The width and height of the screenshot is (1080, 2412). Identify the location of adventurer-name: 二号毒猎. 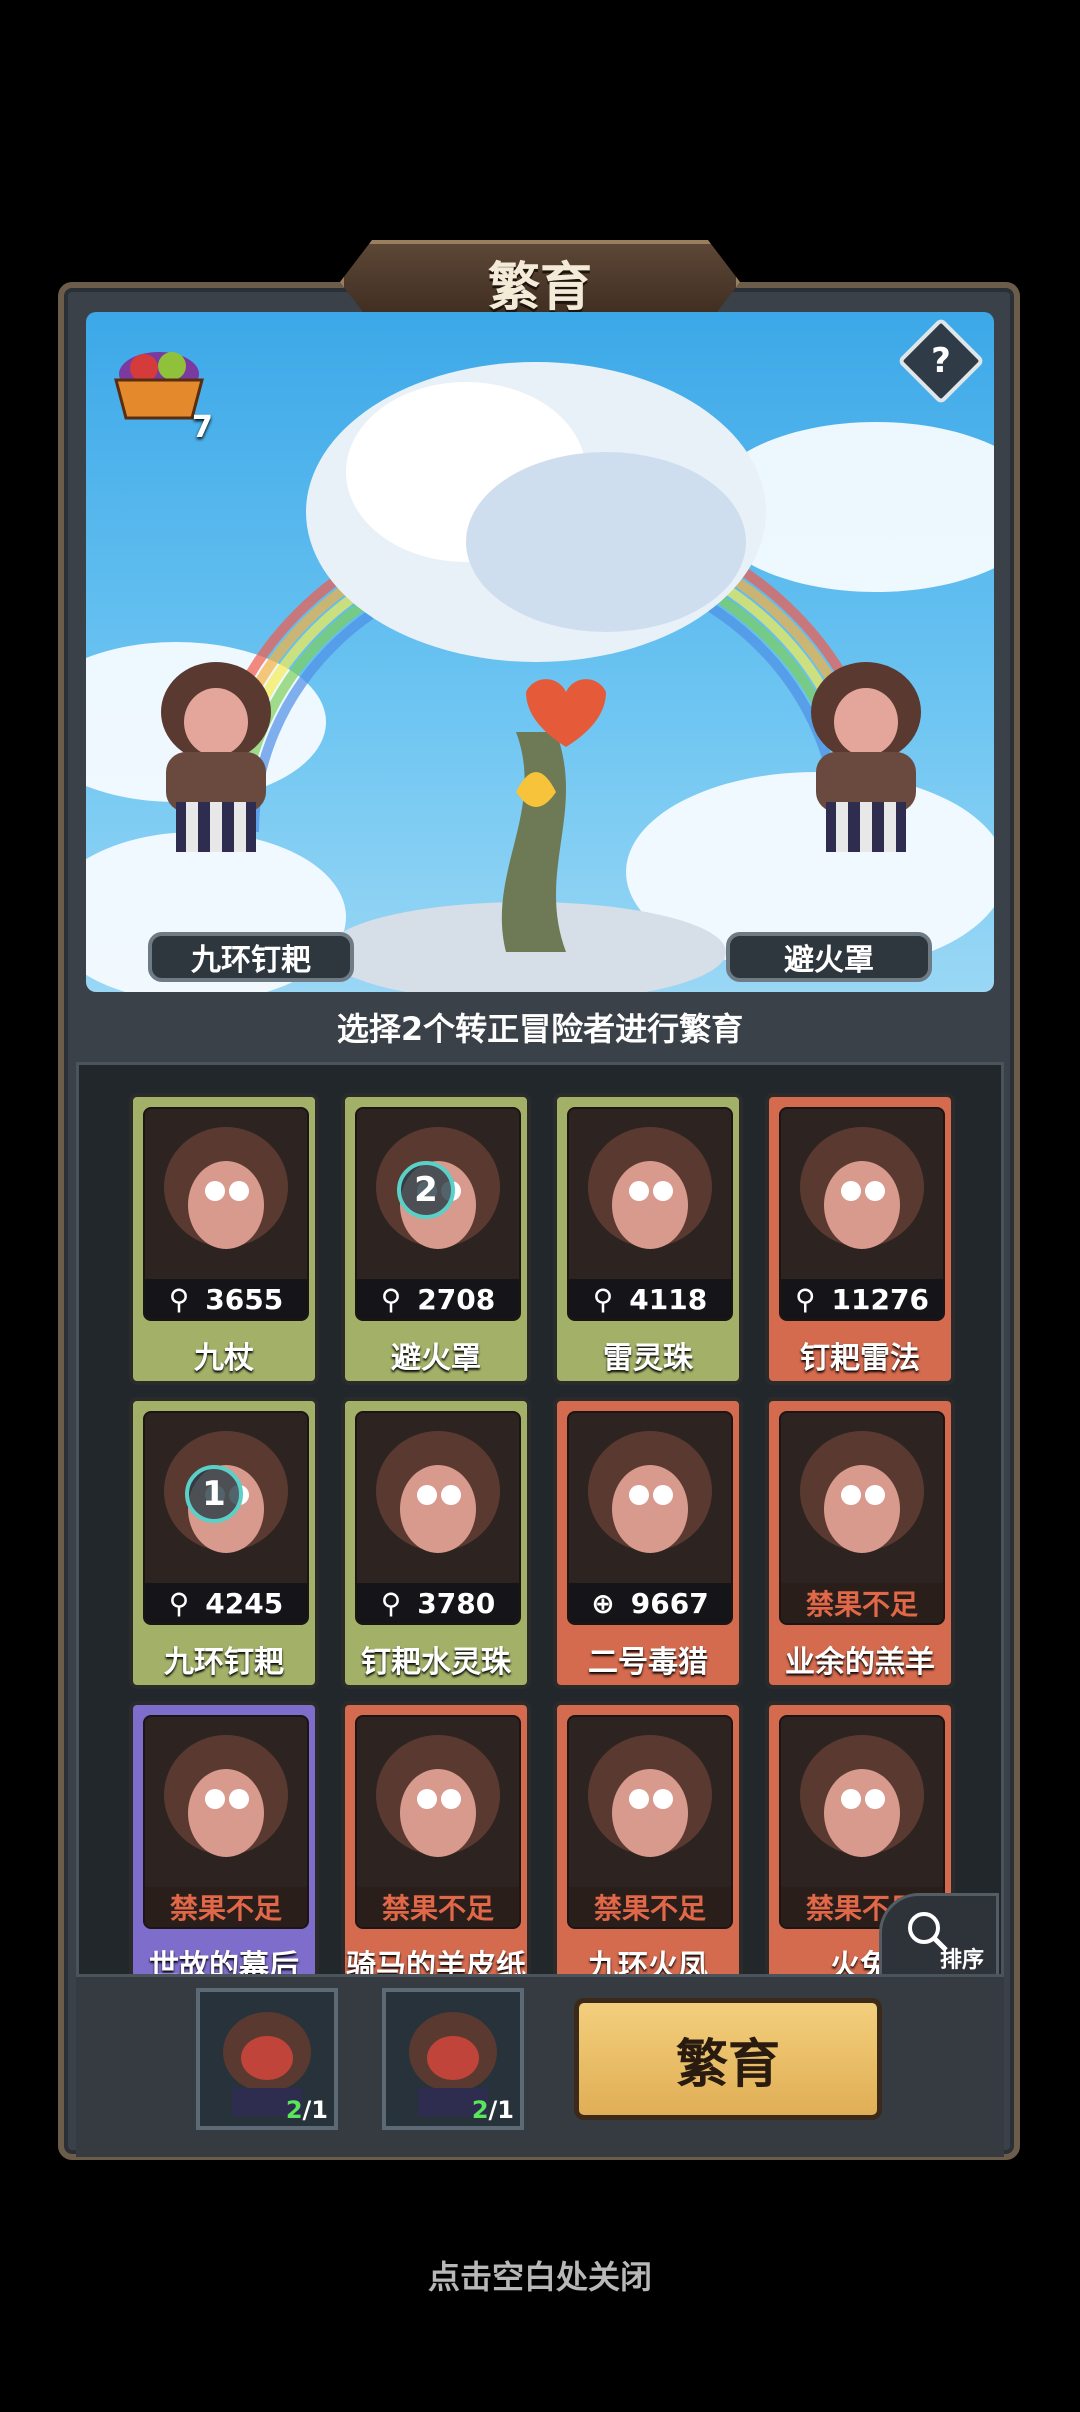
(648, 1662).